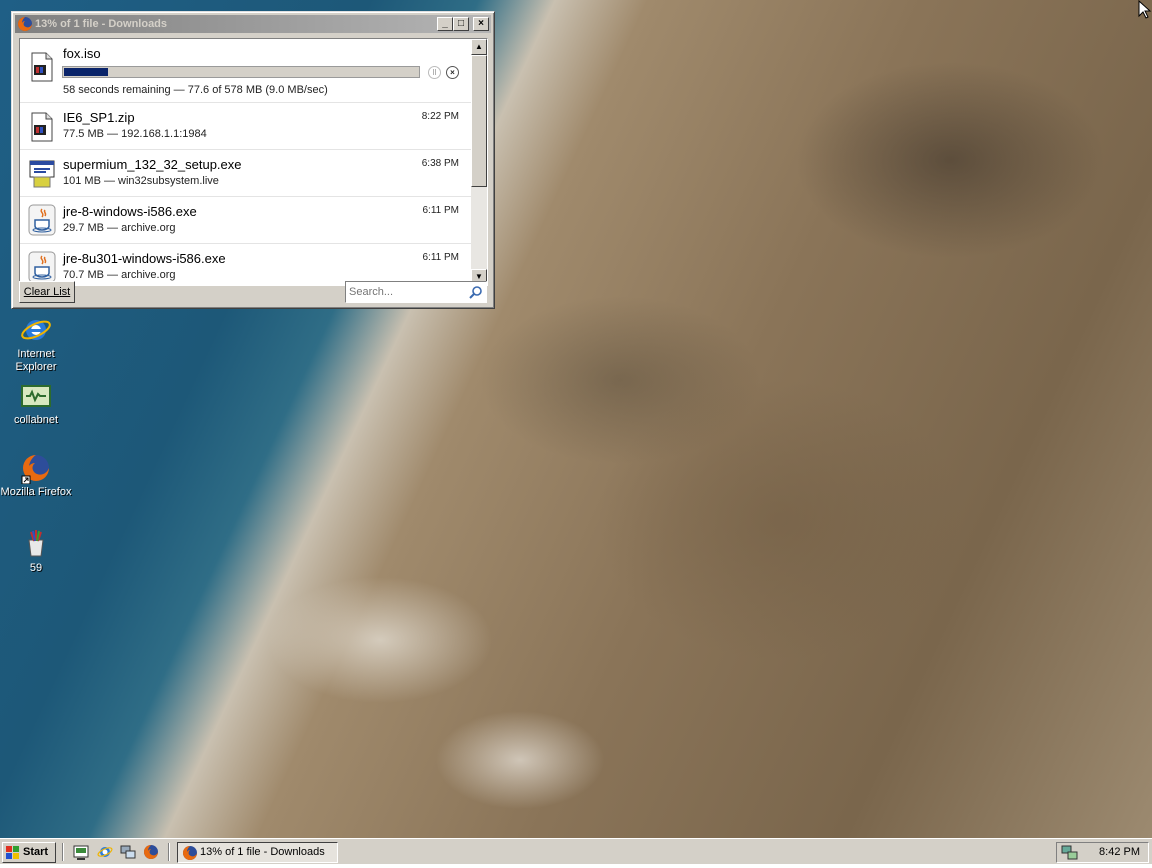  Describe the element at coordinates (36, 492) in the screenshot. I see `desktop-icon-label: Mozilla Firefox` at that location.